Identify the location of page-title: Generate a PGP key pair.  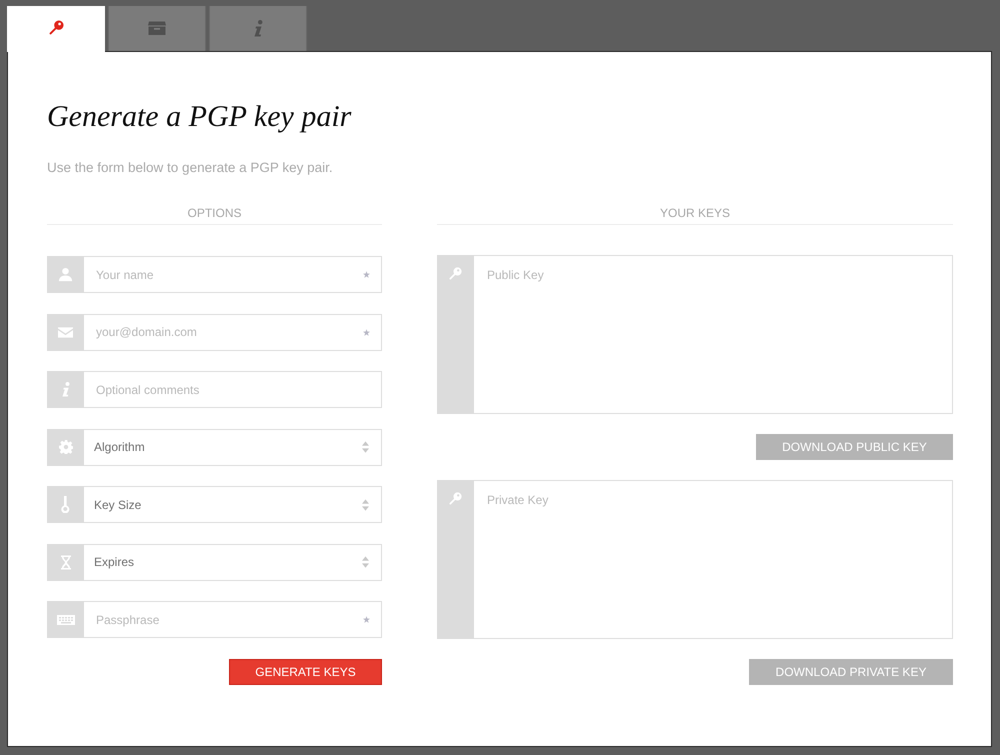
(199, 117).